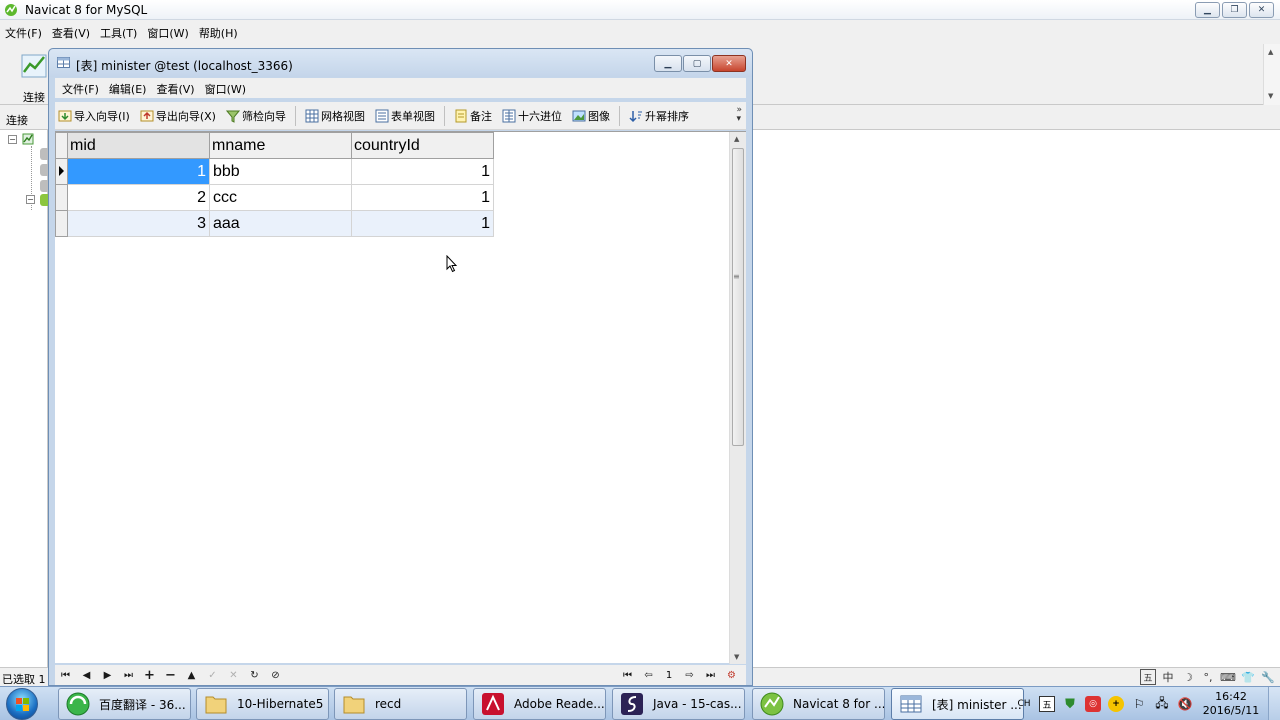 This screenshot has height=720, width=1280. I want to click on plus-tray-icon: +, so click(1116, 704).